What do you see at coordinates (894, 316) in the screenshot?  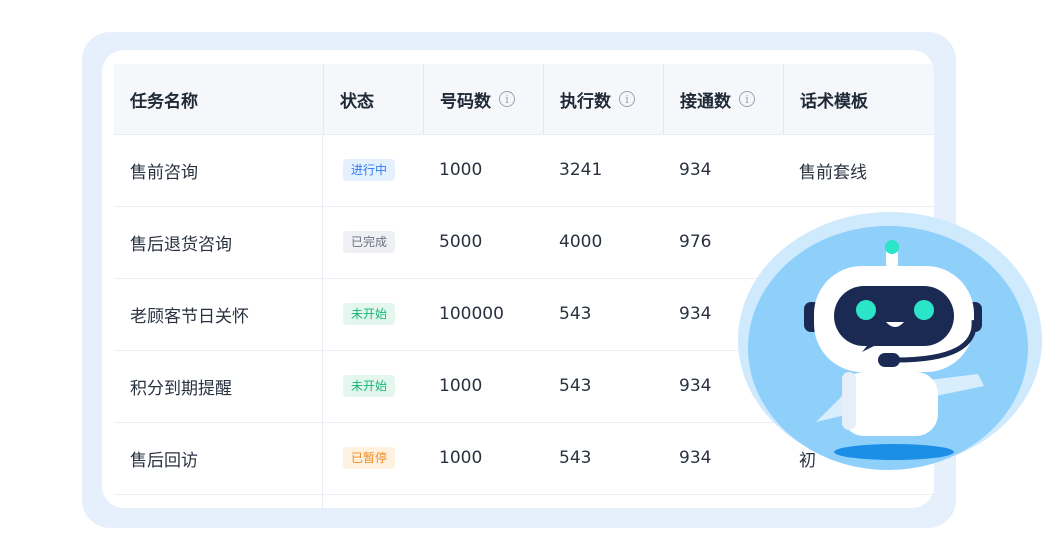 I see `robot-visor` at bounding box center [894, 316].